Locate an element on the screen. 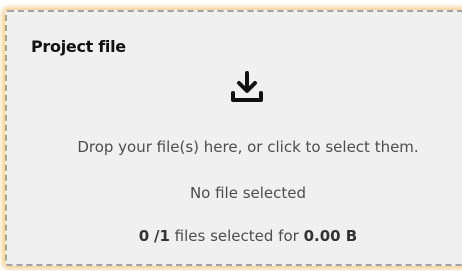 Image resolution: width=462 pixels, height=271 pixels. selected-count: 0 is located at coordinates (144, 236).